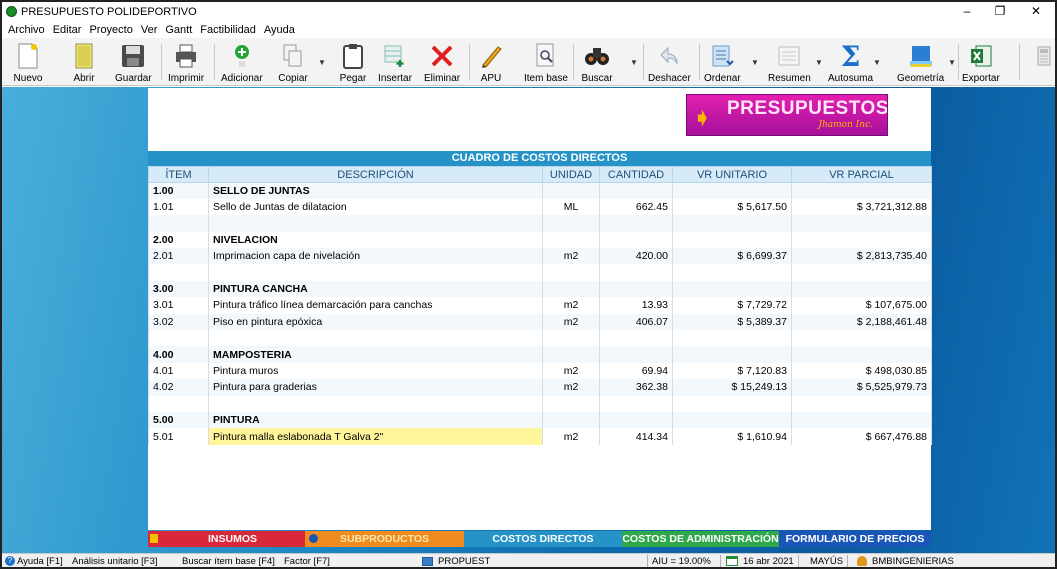  I want to click on tab-insumos: INSUMOS, so click(232, 539).